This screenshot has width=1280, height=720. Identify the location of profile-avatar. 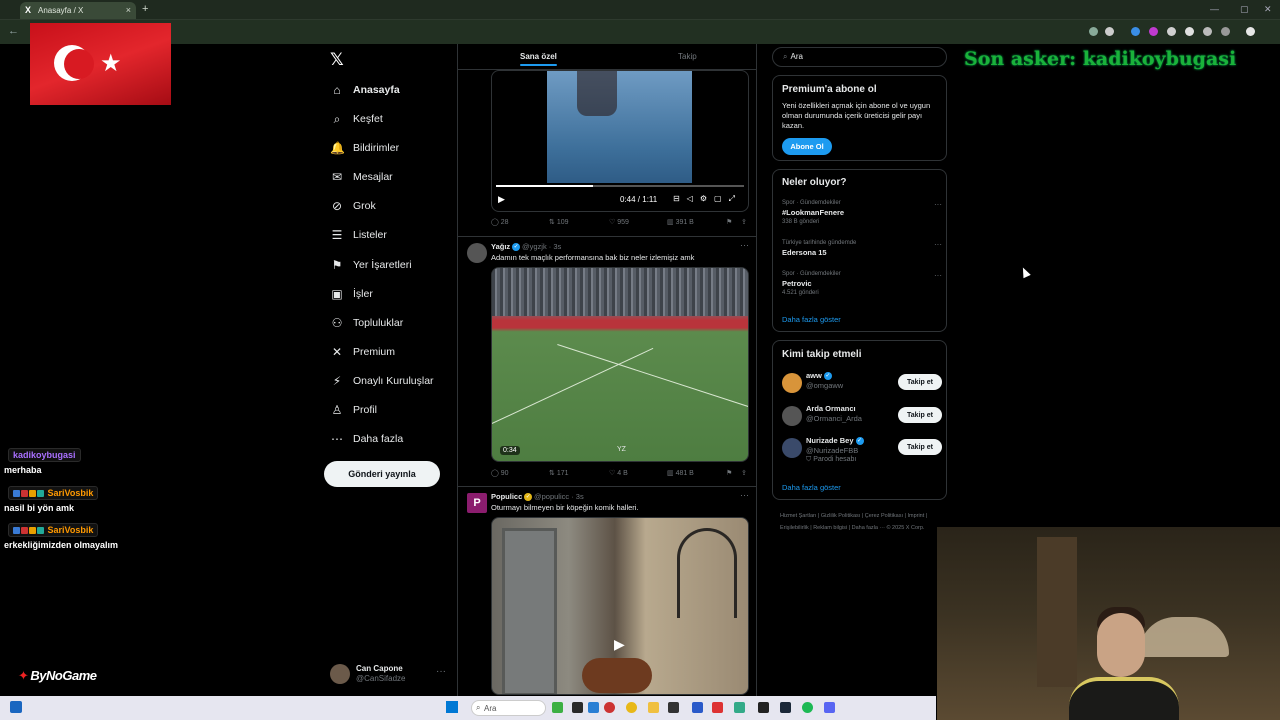
(1250, 31).